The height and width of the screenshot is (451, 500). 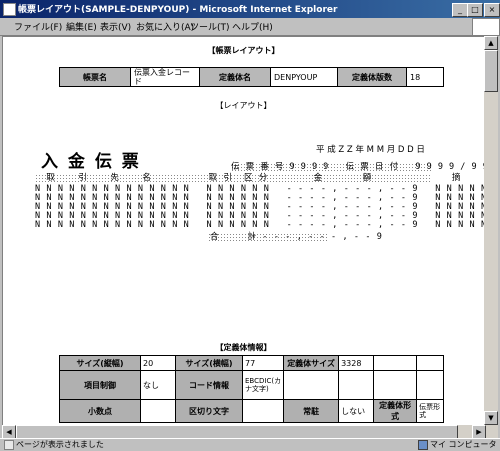 I want to click on section-title-layout-form: 【帳票レイアウト】, so click(x=243, y=50).